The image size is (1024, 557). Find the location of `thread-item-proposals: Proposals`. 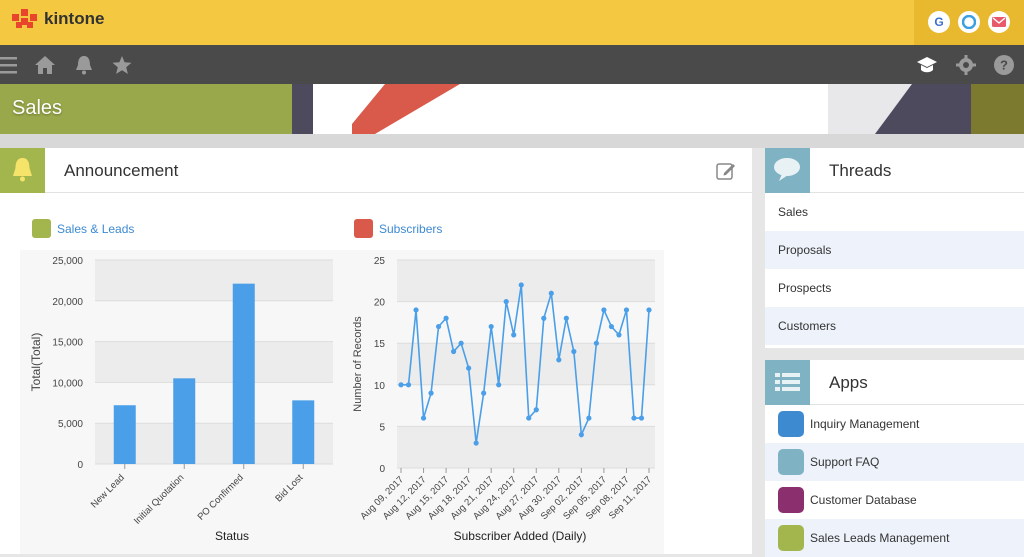

thread-item-proposals: Proposals is located at coordinates (894, 250).